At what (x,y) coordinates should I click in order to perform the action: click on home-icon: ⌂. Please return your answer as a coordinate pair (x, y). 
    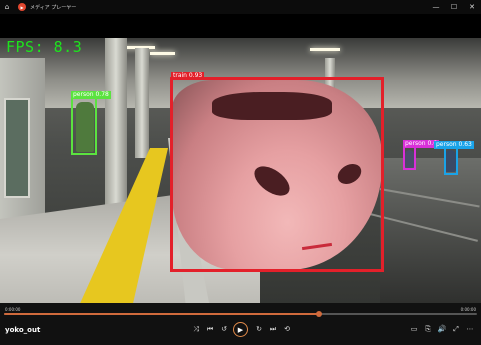
    Looking at the image, I should click on (7, 7).